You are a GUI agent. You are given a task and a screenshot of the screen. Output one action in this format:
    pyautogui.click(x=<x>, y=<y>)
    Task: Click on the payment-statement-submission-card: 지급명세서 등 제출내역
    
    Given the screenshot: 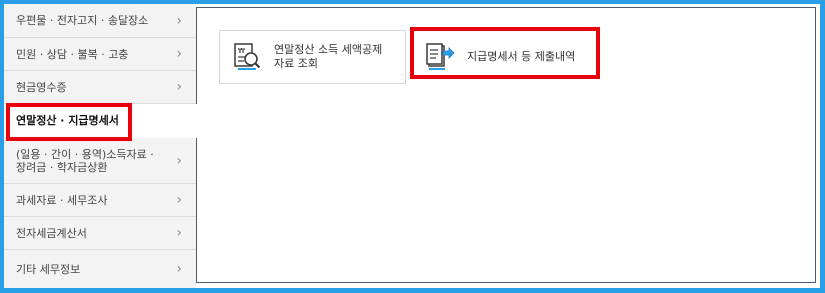 What is the action you would take?
    pyautogui.click(x=505, y=57)
    